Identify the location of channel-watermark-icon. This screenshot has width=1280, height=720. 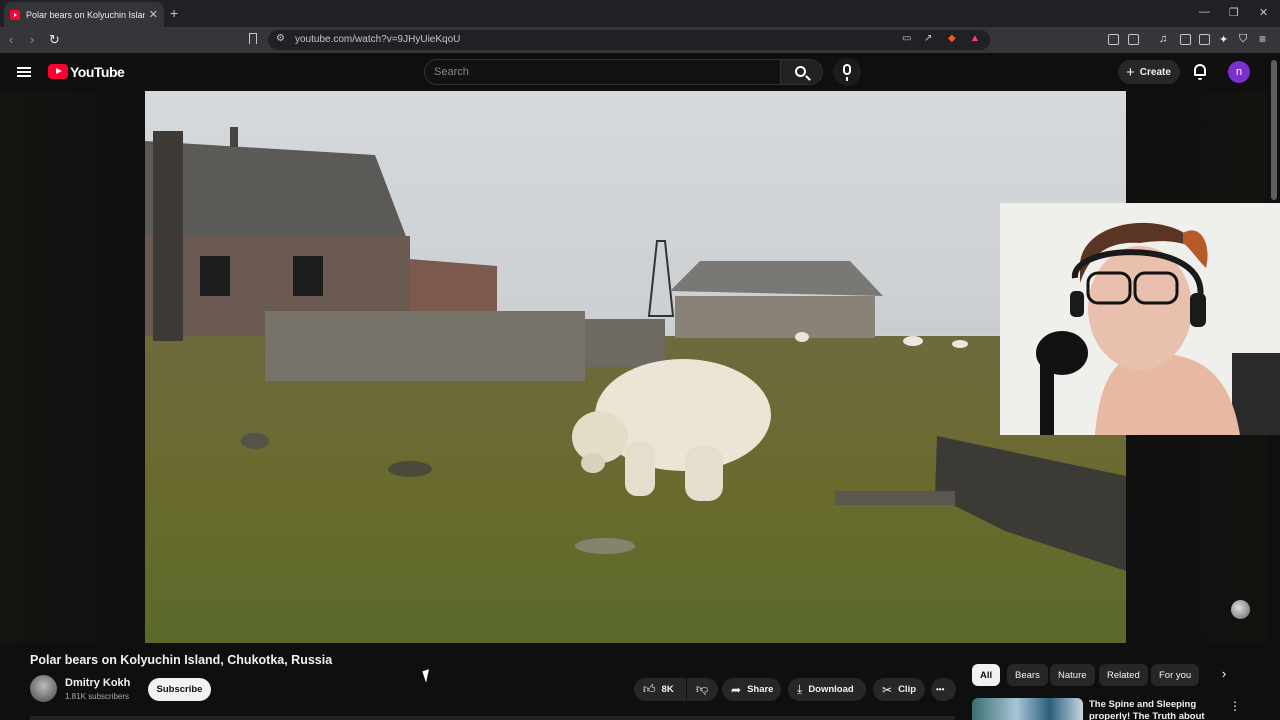
(1240, 609).